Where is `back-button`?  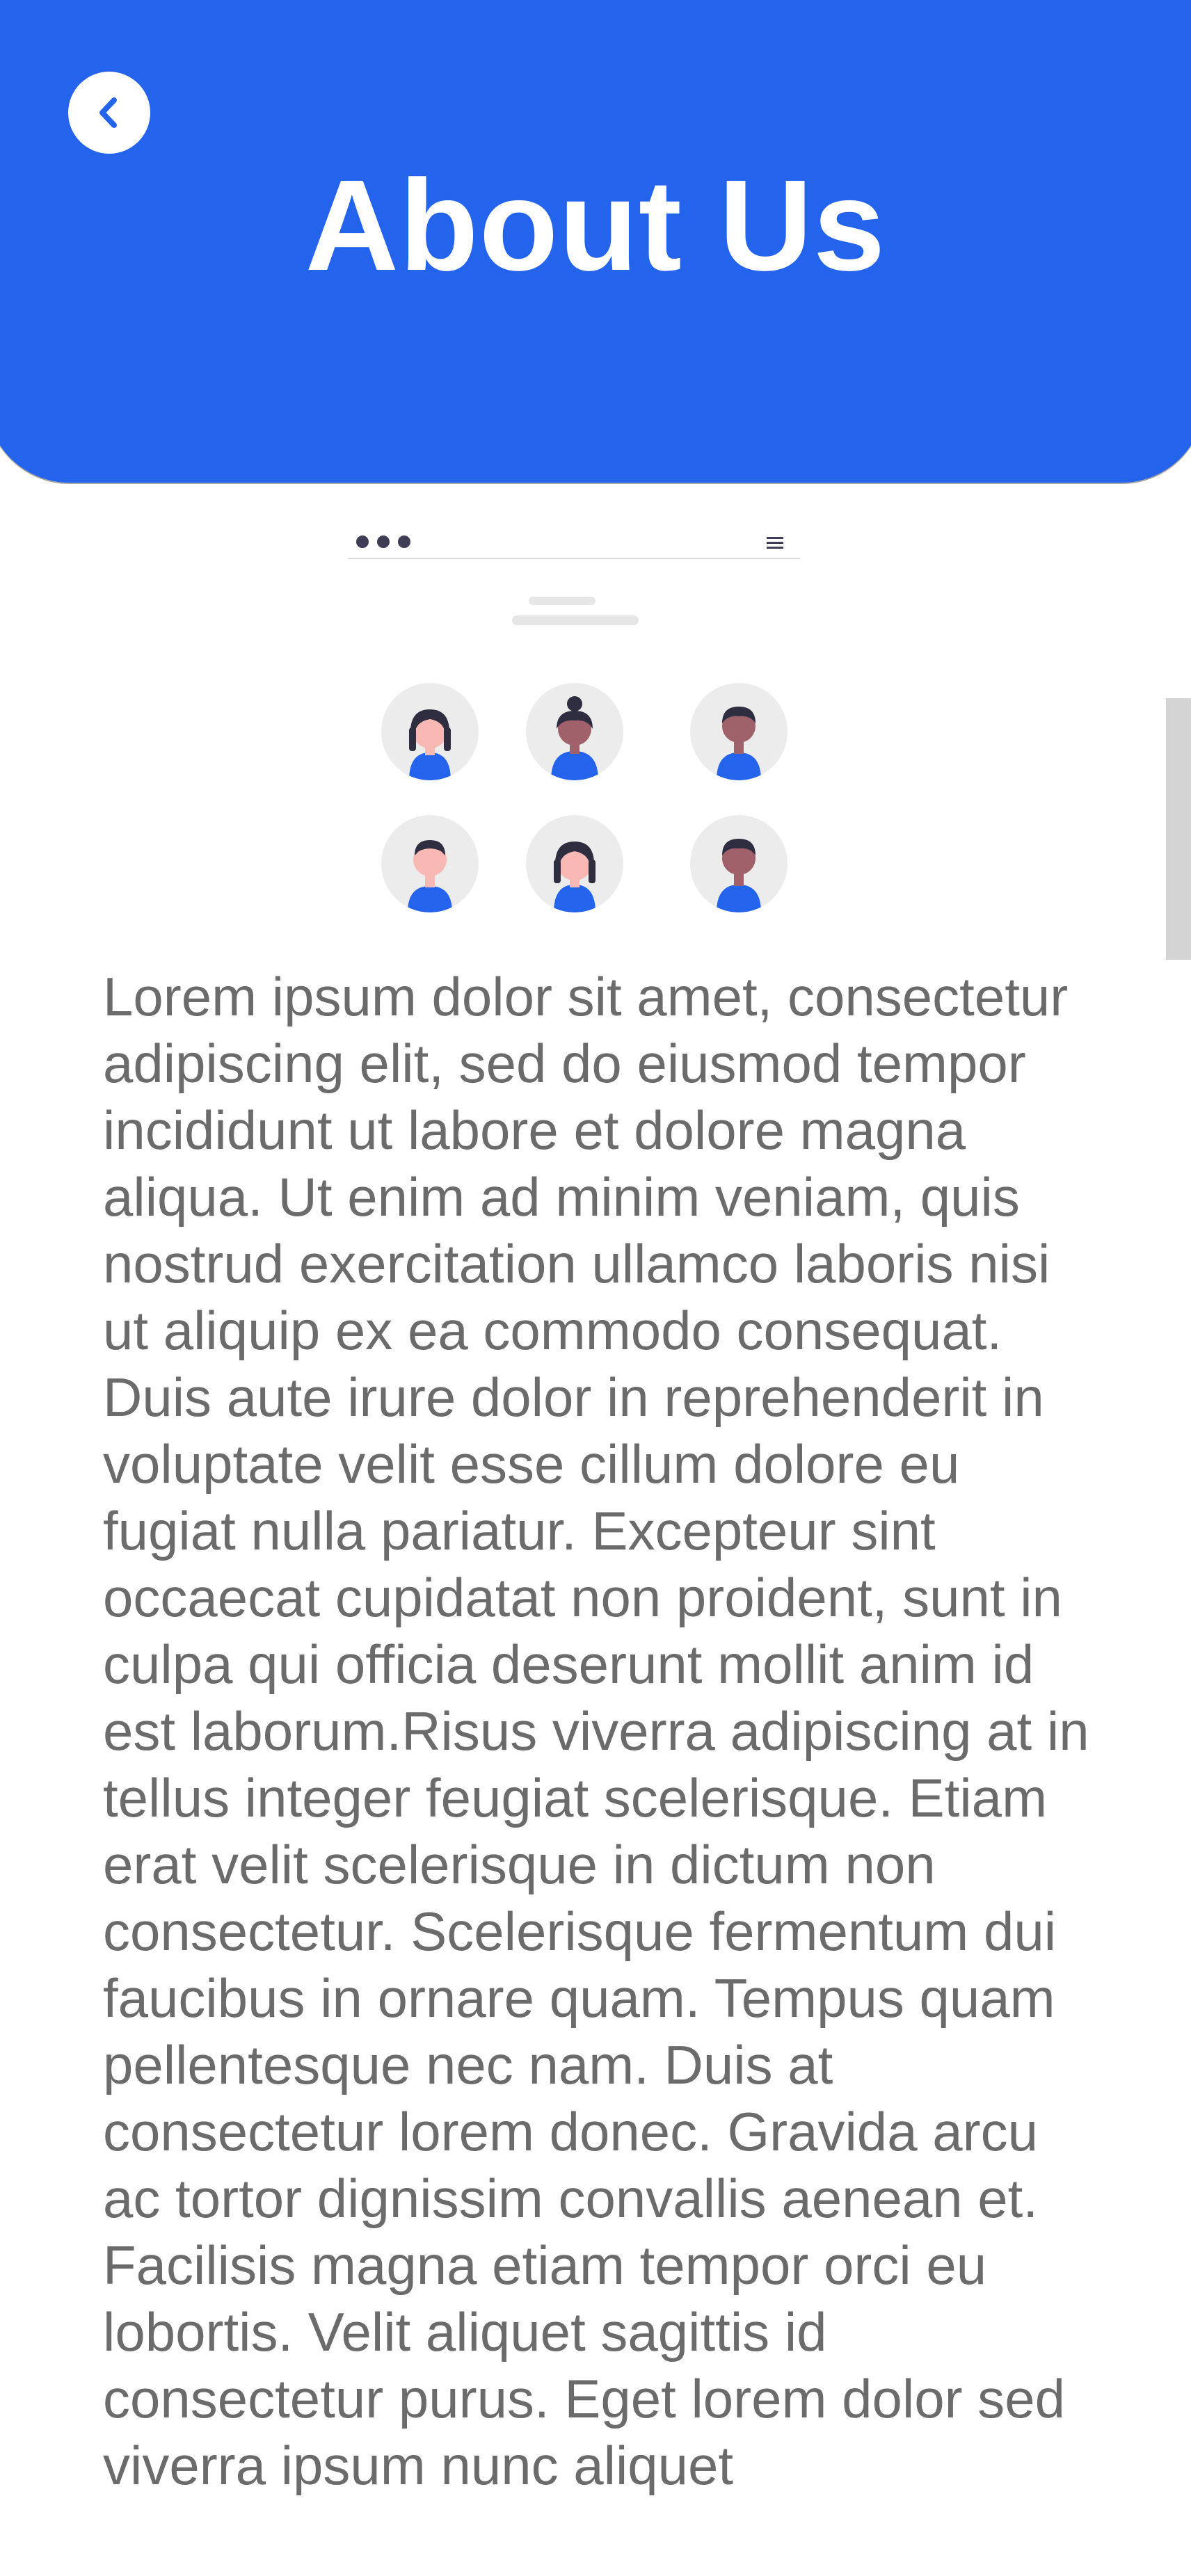
back-button is located at coordinates (109, 113).